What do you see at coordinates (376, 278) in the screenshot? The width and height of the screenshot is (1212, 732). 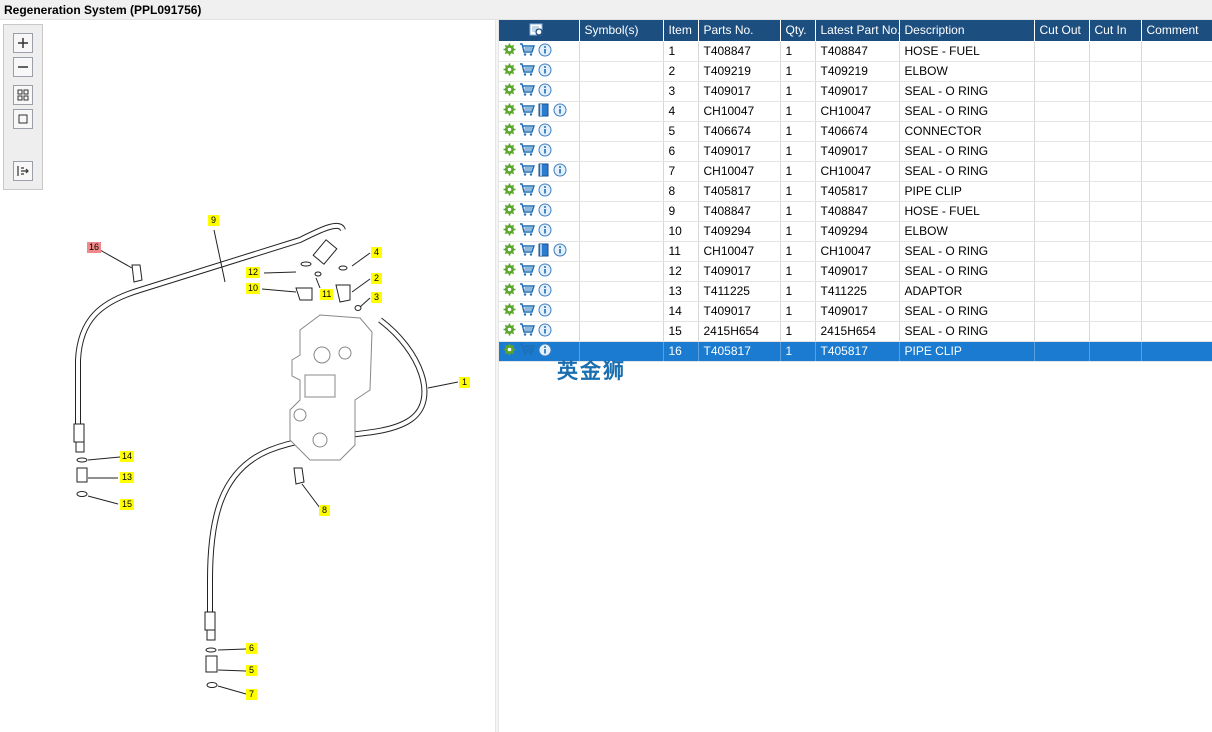 I see `callout-2: 2` at bounding box center [376, 278].